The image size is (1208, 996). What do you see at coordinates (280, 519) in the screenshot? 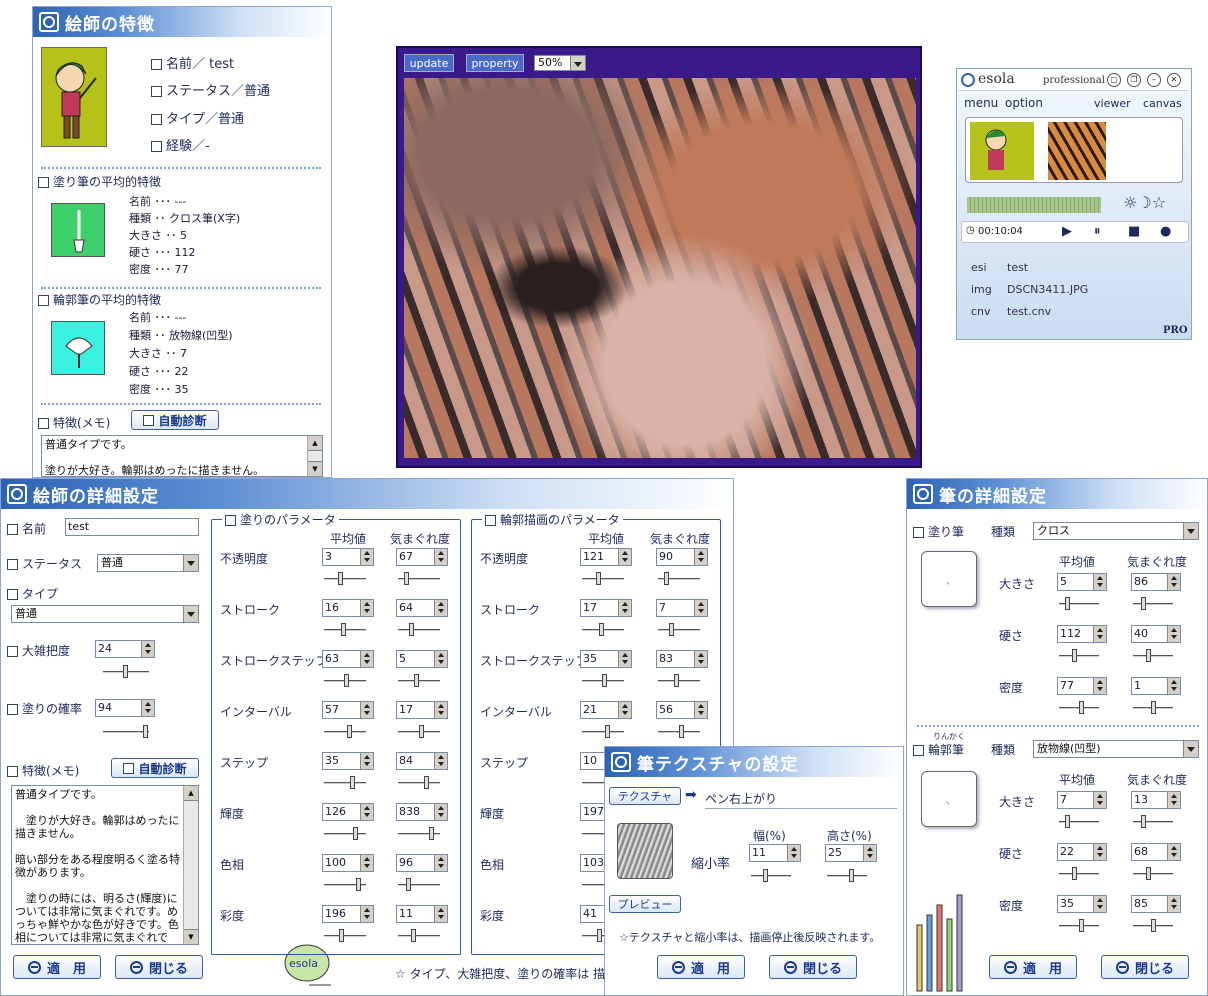
I see `paint-params-title: 塗りのパラメータ` at bounding box center [280, 519].